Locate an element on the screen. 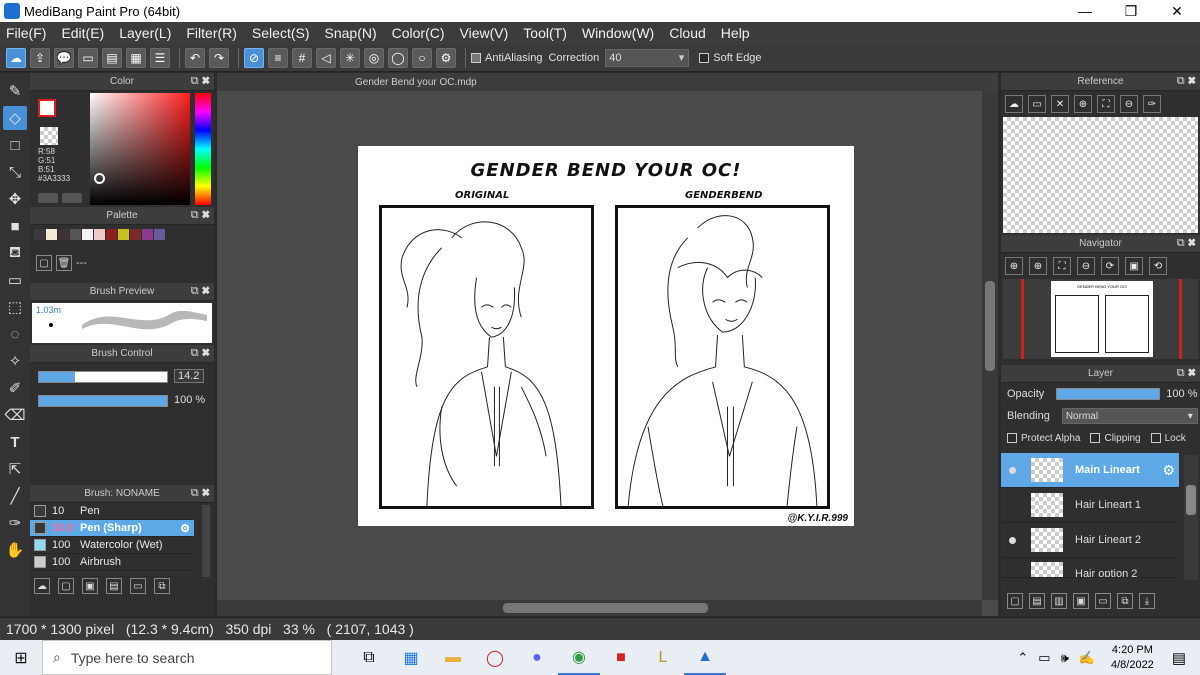 This screenshot has width=1200, height=675. layer-list-scrollbar is located at coordinates (1191, 517).